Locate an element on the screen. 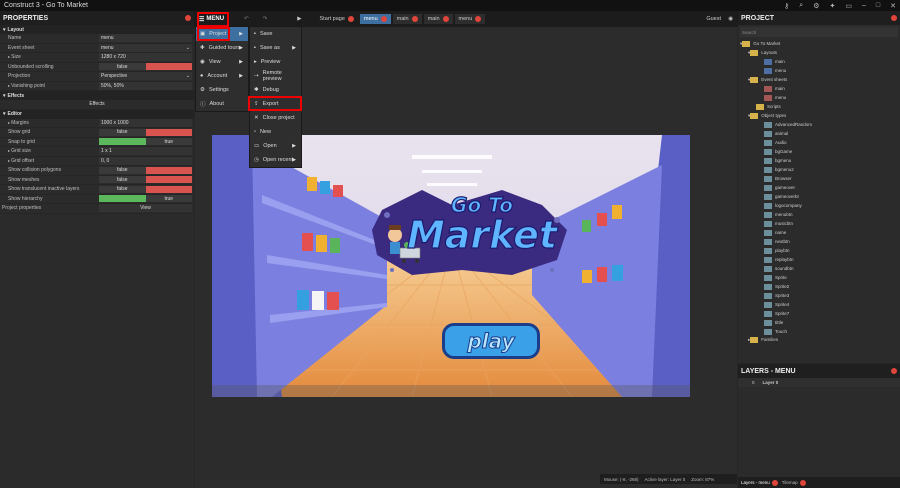 The width and height of the screenshot is (900, 488). guest-label: Guest is located at coordinates (713, 19).